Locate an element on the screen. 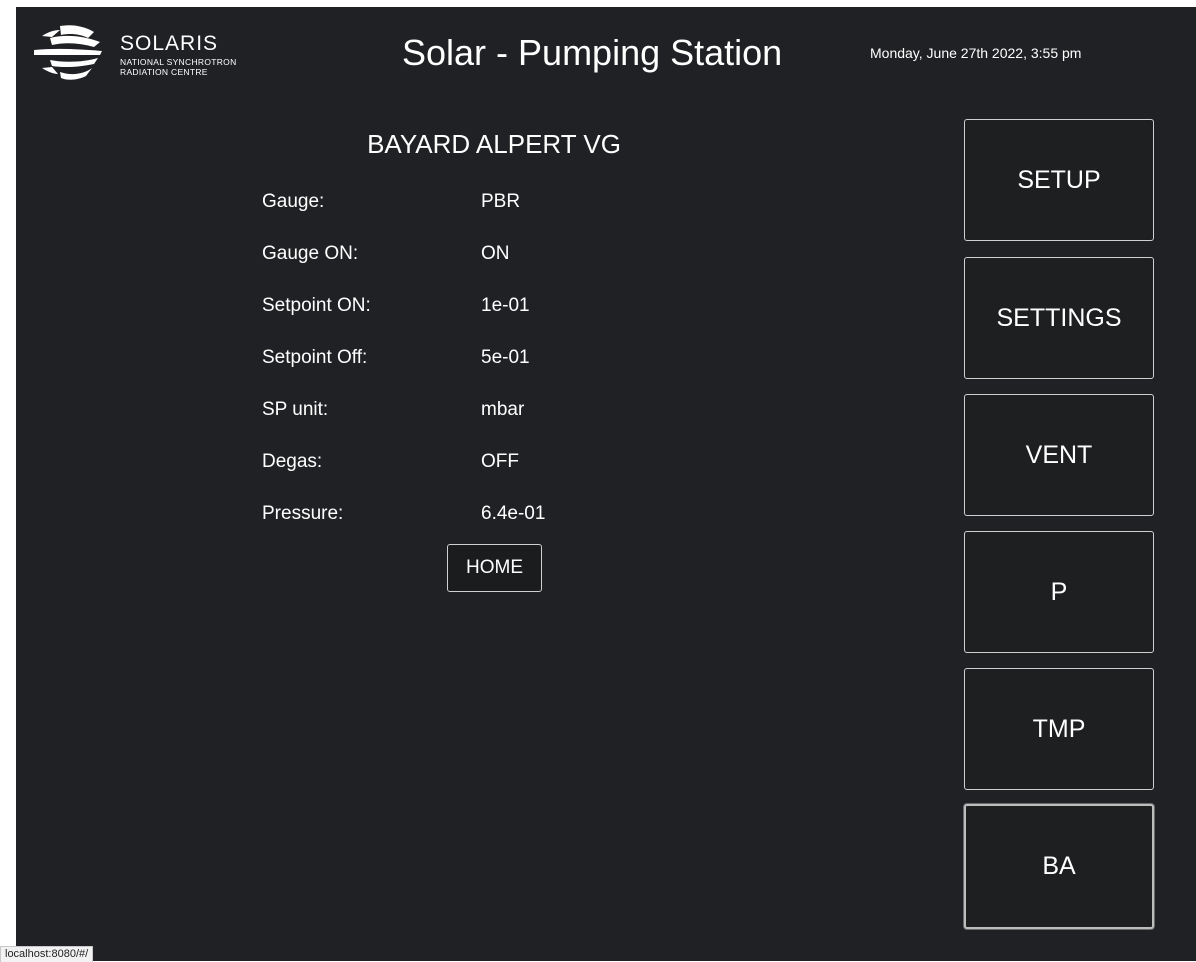 Image resolution: width=1196 pixels, height=962 pixels. sp-unit-label: SP unit: is located at coordinates (295, 409).